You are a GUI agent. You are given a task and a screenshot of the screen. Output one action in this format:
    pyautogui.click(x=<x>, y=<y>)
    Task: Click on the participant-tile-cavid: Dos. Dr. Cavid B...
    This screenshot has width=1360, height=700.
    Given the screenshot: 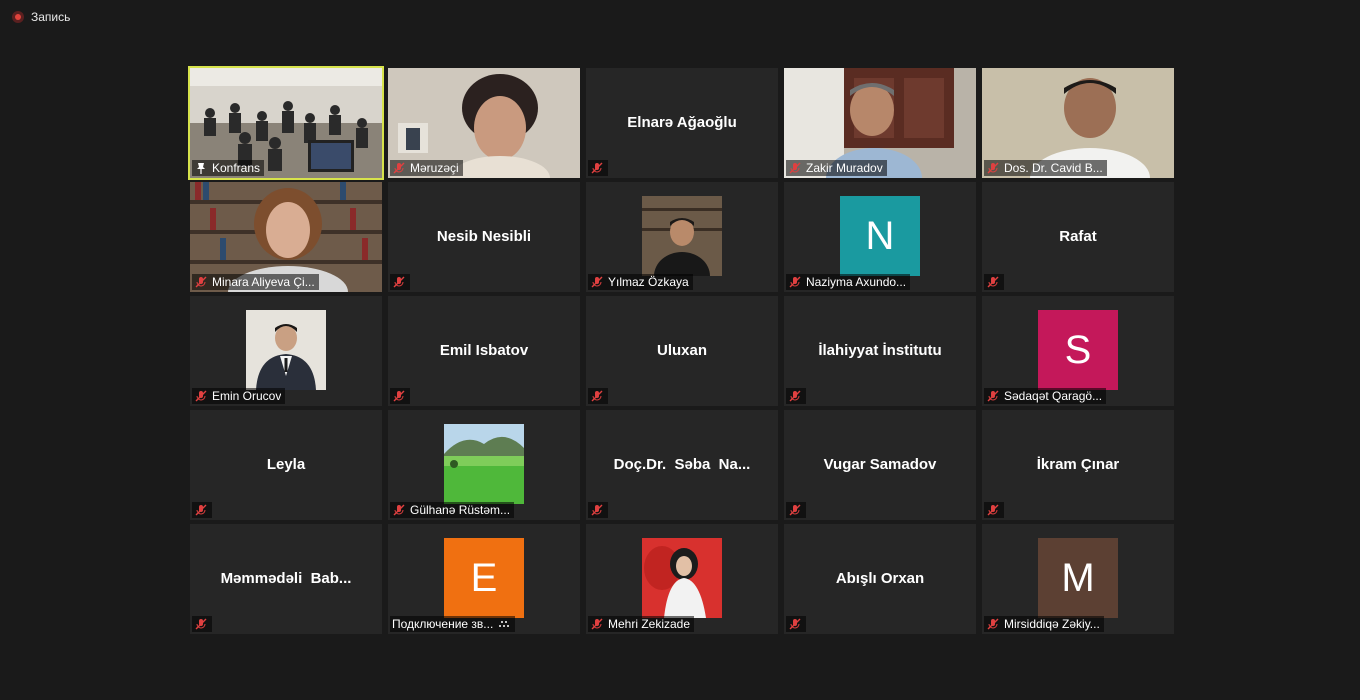 What is the action you would take?
    pyautogui.click(x=1078, y=123)
    